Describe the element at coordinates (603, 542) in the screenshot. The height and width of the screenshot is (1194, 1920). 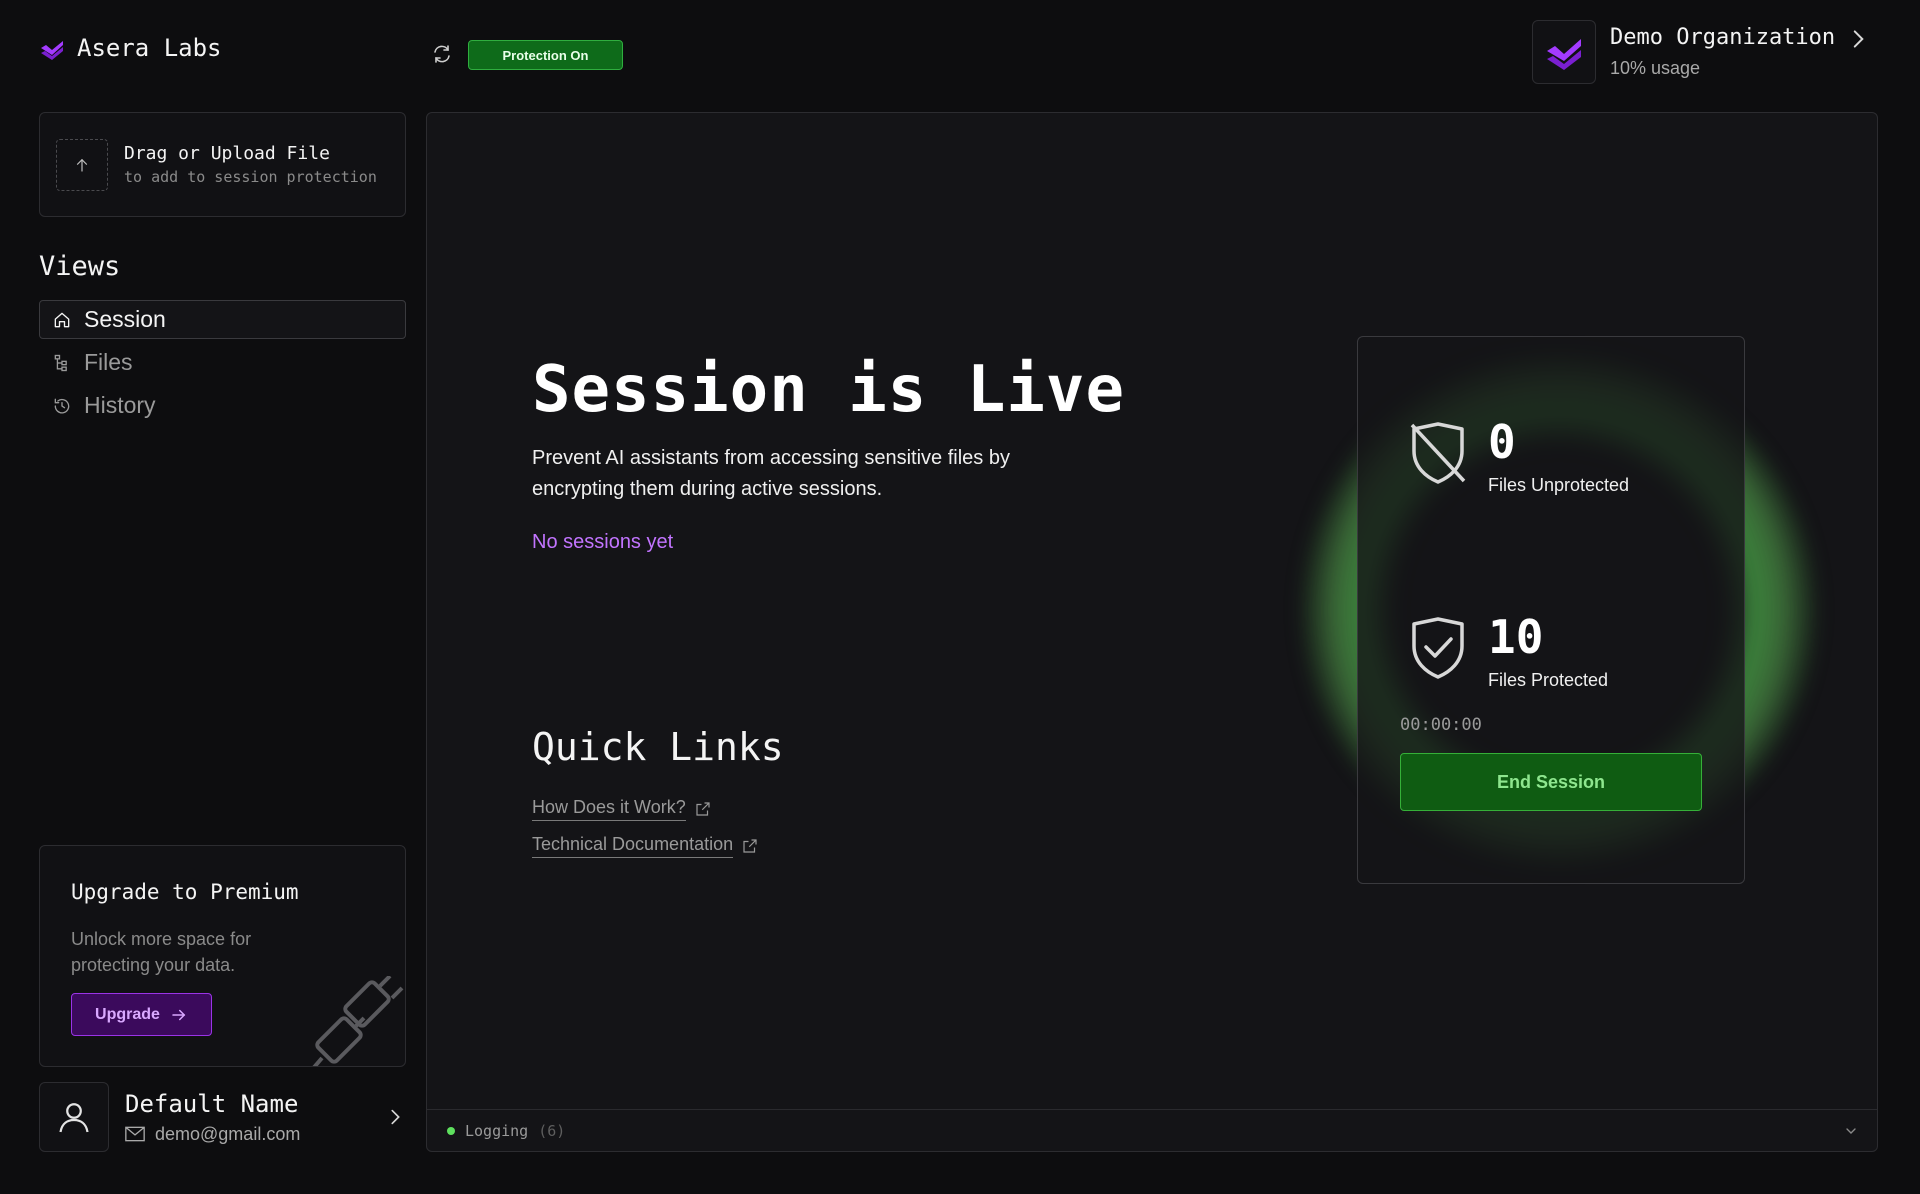
I see `no-sessions-text: No sessions yet` at that location.